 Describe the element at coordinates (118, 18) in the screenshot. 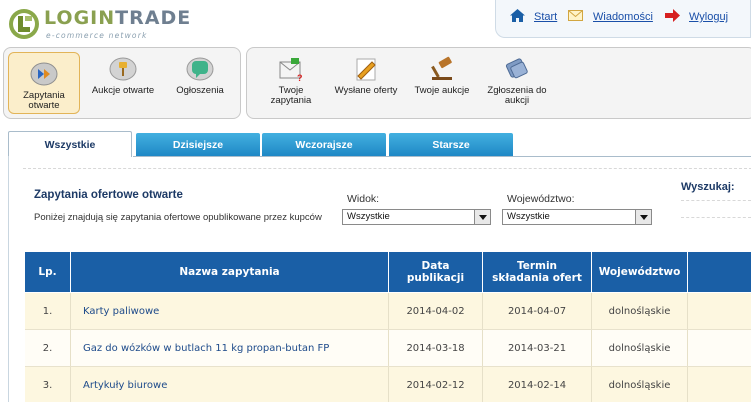

I see `brand-name: LOGINTRADE` at that location.